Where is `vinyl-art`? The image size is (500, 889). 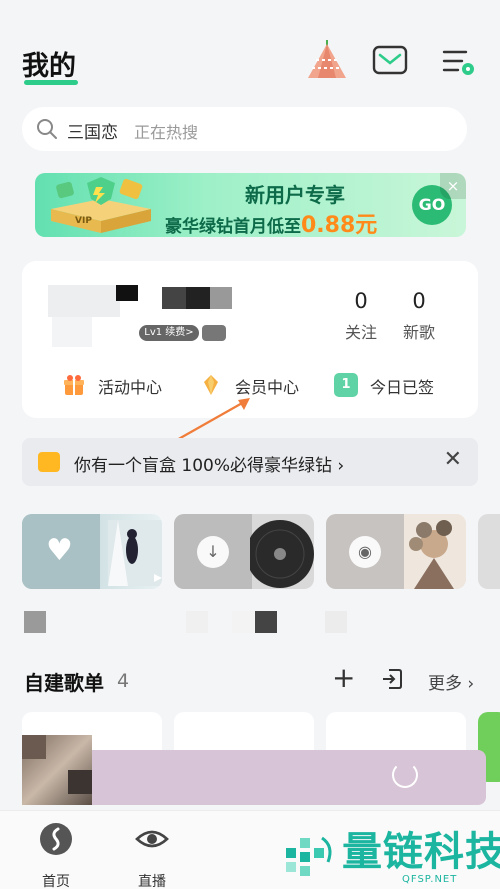
vinyl-art is located at coordinates (282, 554).